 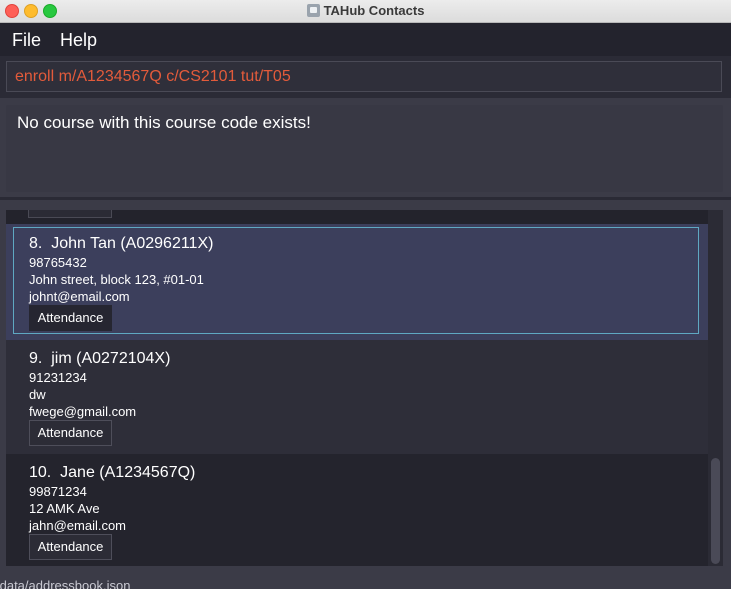 I want to click on person-index: 8., so click(x=36, y=243).